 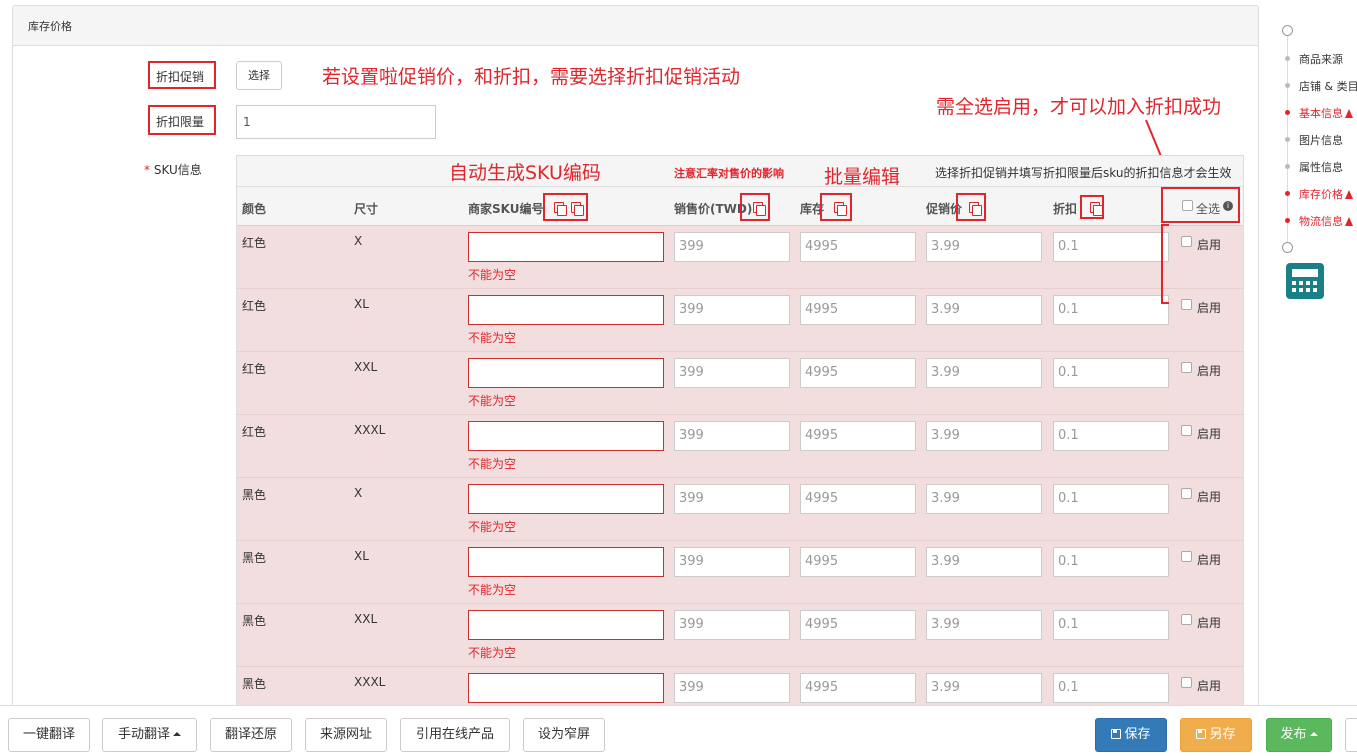 What do you see at coordinates (455, 735) in the screenshot?
I see `cite-online-product-button: 引用在线产品` at bounding box center [455, 735].